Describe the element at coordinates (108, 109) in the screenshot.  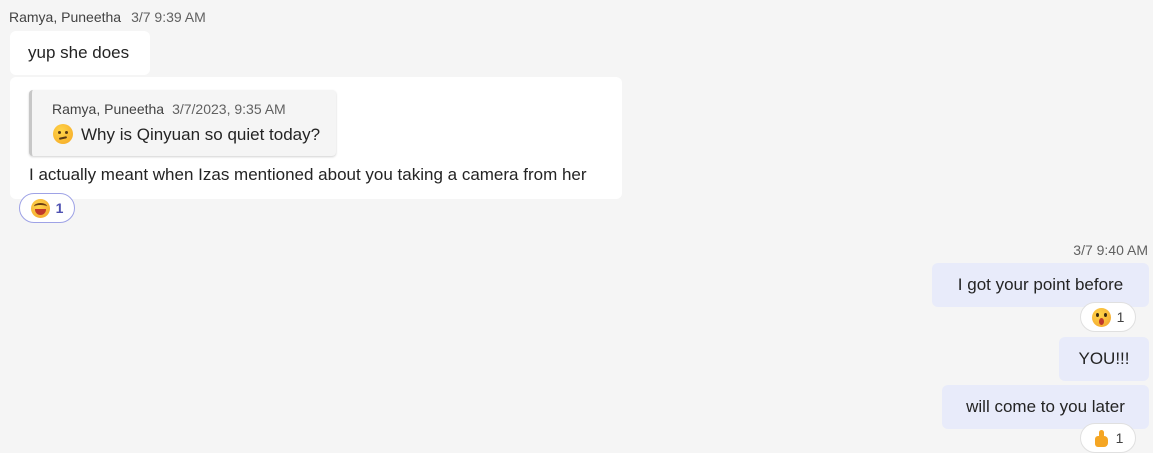
I see `quote-sender: Ramya, Puneetha` at that location.